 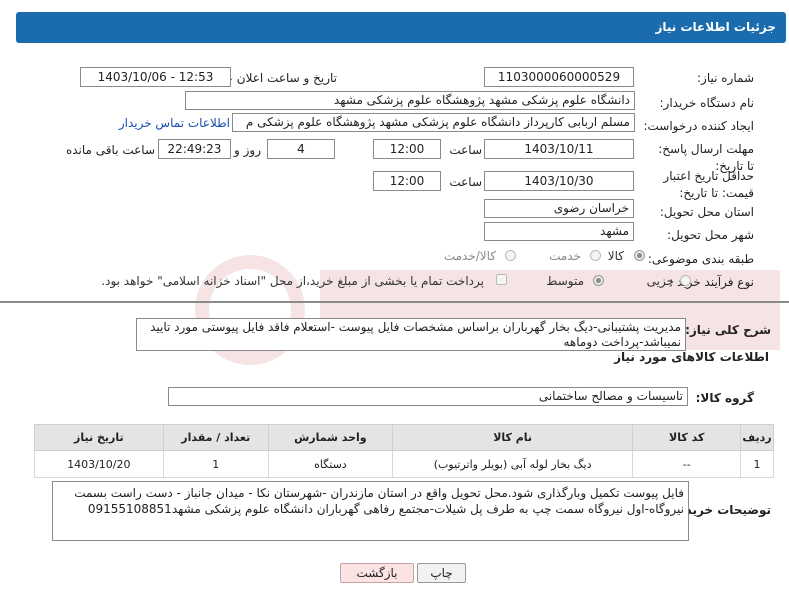 I want to click on goods-group-field: تاسیسات و مصالح ساختمانی, so click(x=428, y=396).